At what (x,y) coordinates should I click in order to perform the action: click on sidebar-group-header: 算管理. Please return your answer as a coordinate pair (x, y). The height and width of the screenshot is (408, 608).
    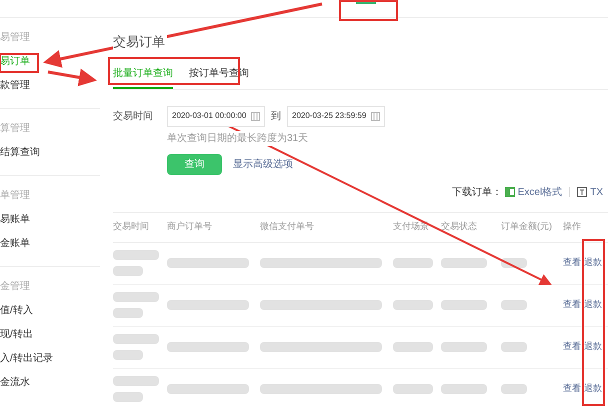
    Looking at the image, I should click on (15, 129).